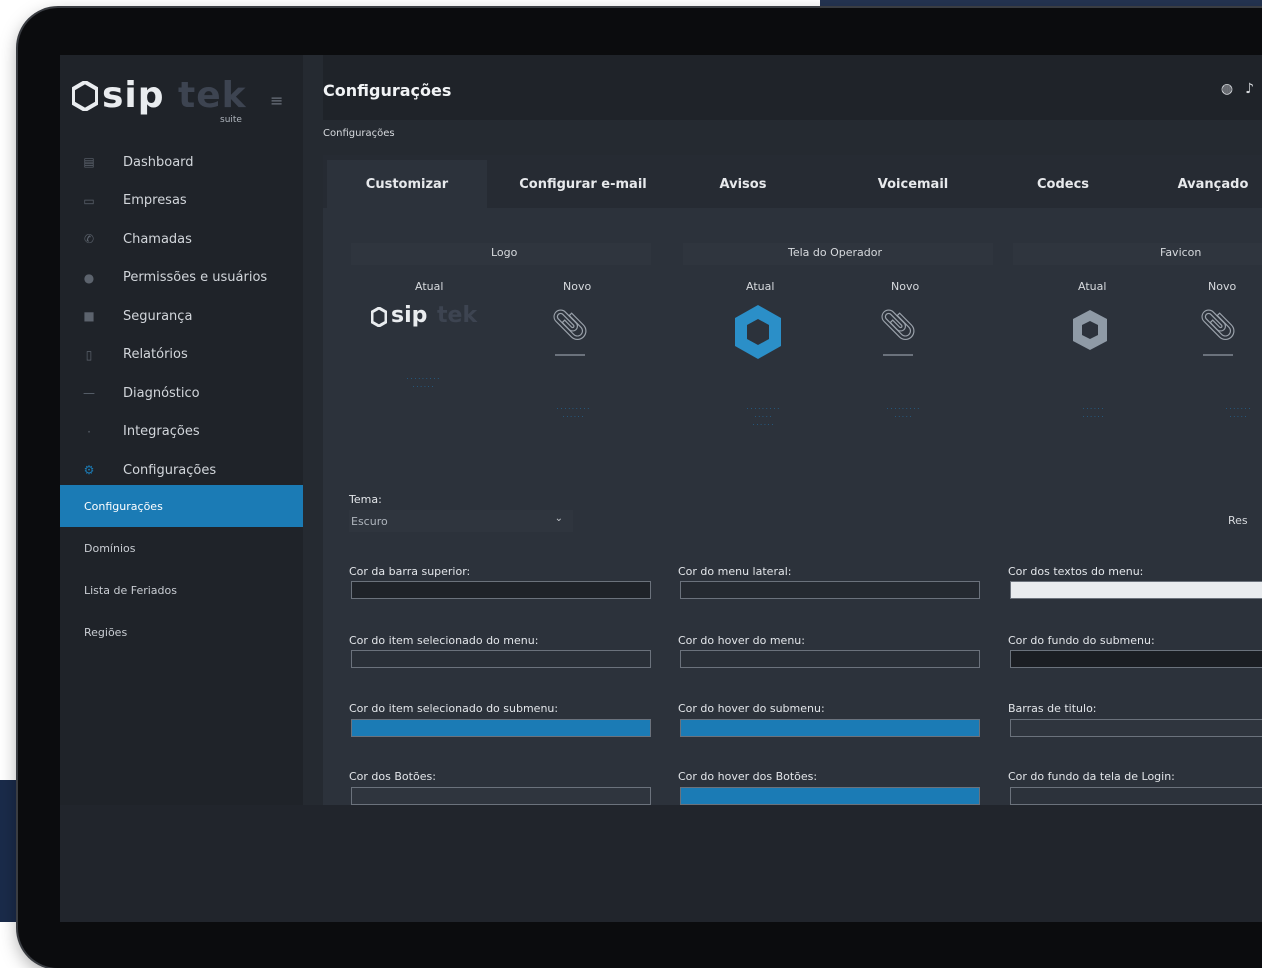 Image resolution: width=1262 pixels, height=968 pixels. What do you see at coordinates (1076, 571) in the screenshot?
I see `field-label: Cor dos textos do menu:` at bounding box center [1076, 571].